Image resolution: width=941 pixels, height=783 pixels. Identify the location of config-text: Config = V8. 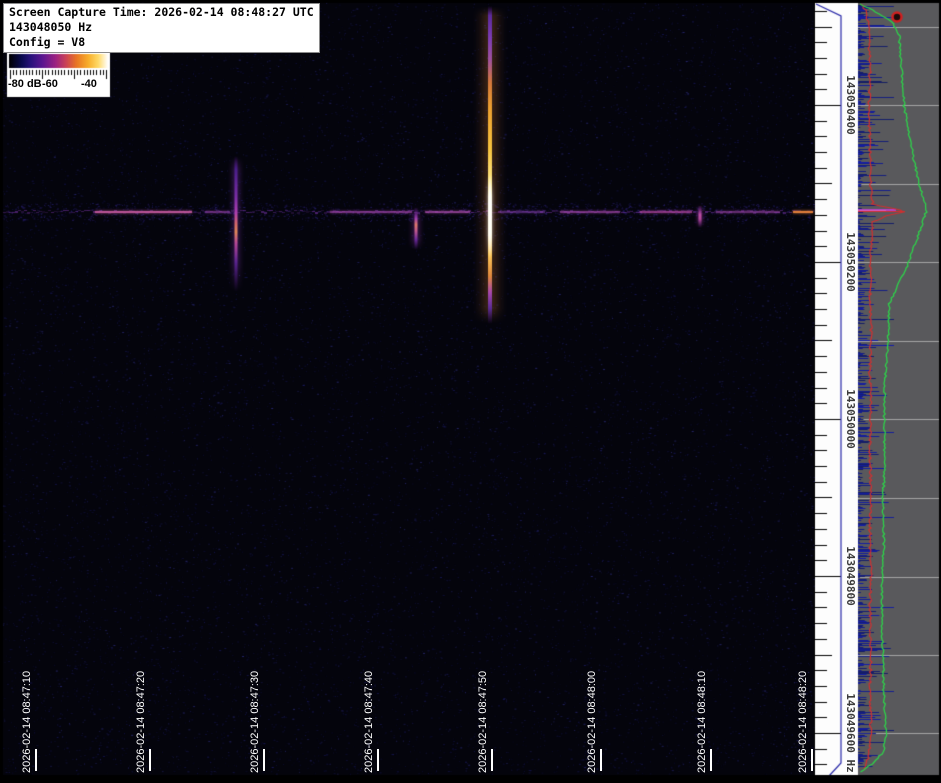
(47, 42).